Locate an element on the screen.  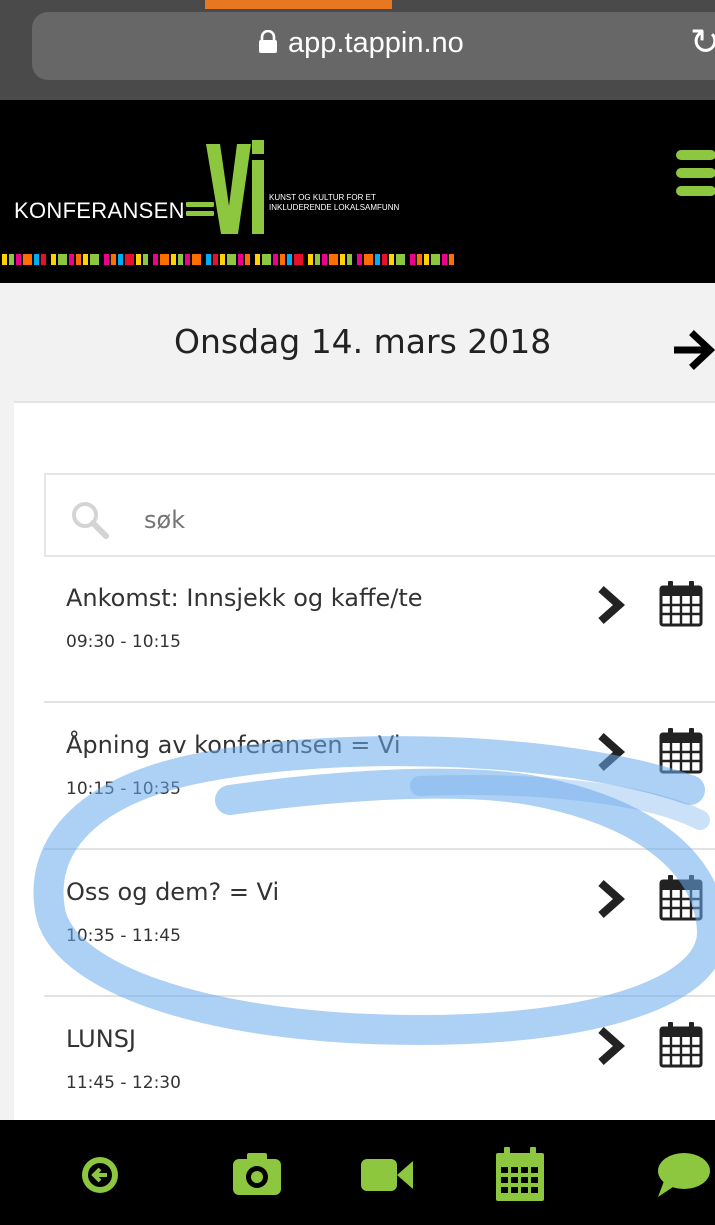
search-input is located at coordinates (394, 520).